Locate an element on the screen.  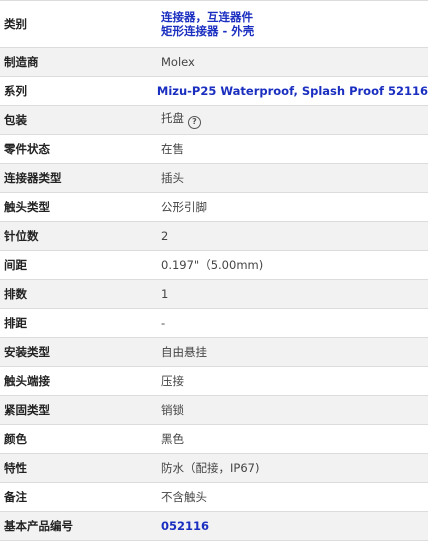
spec-row-part-status: 零件状态 在售 is located at coordinates (214, 149).